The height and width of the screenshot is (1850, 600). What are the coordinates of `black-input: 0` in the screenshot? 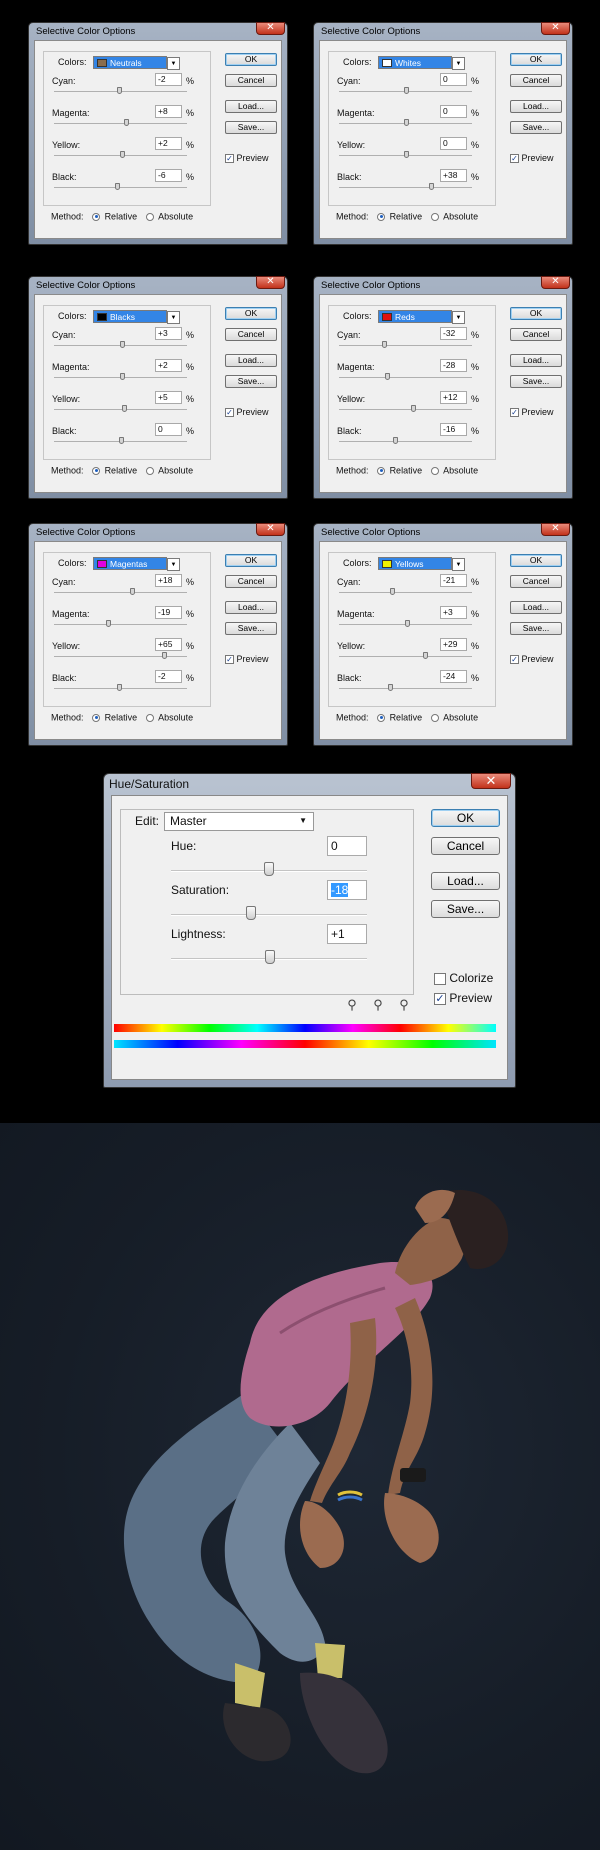 It's located at (168, 429).